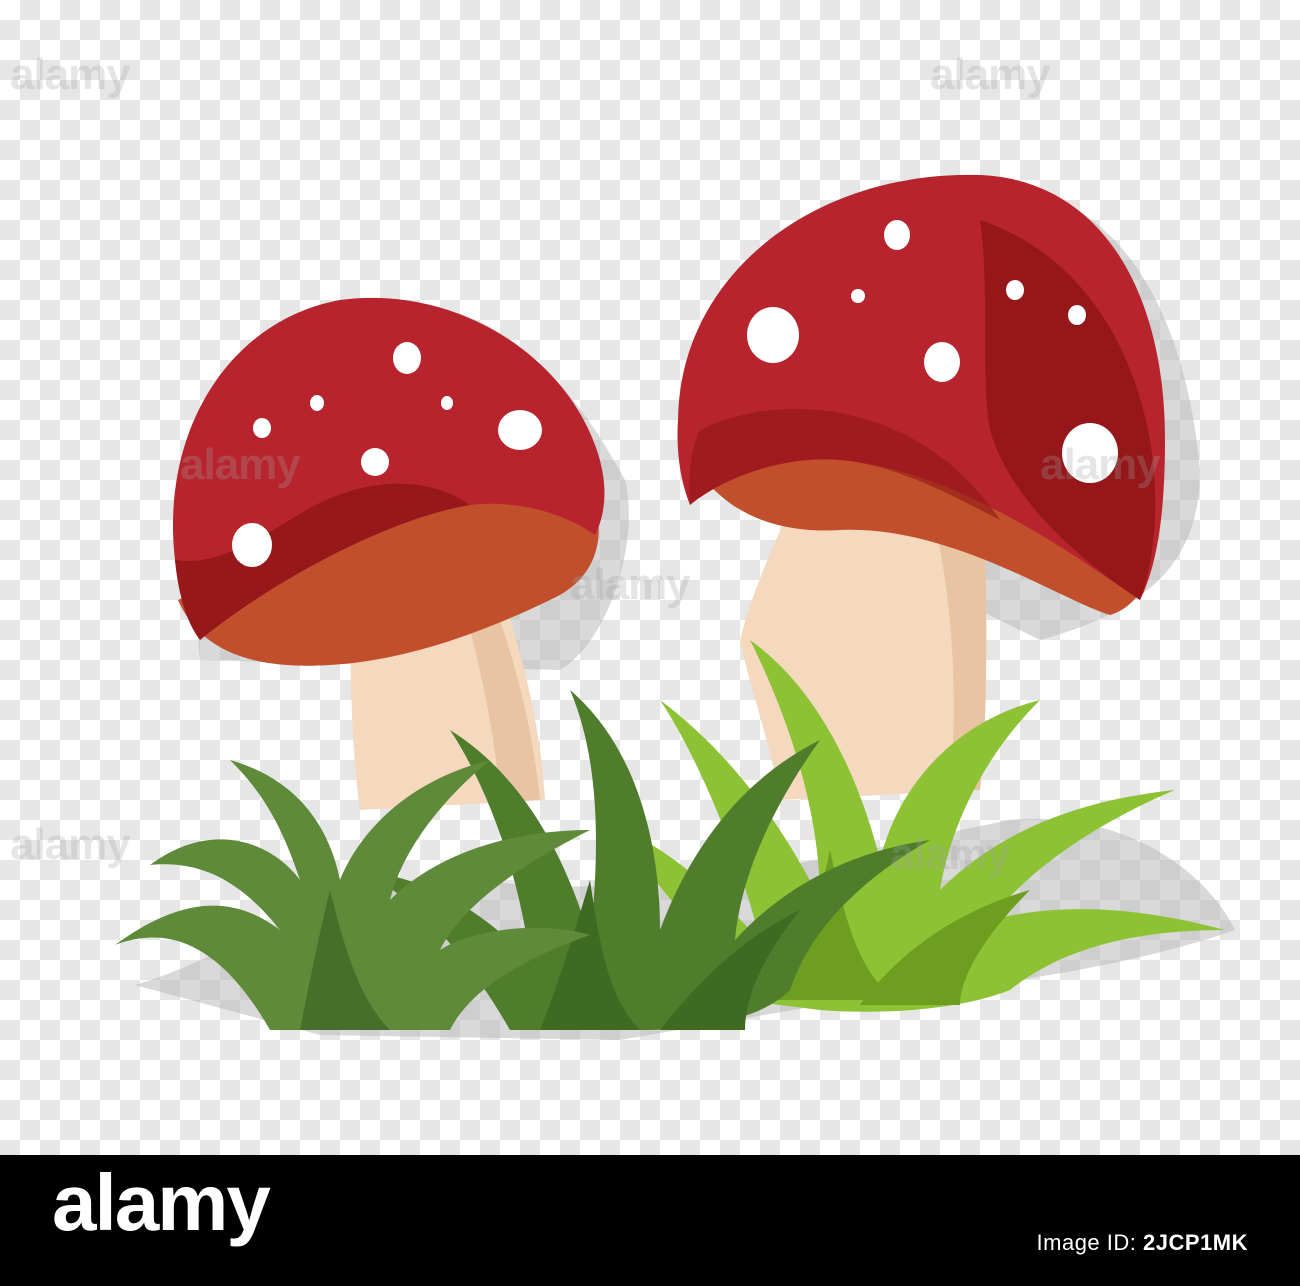 This screenshot has height=1286, width=1300. What do you see at coordinates (161, 1203) in the screenshot?
I see `brand-logo: alamy` at bounding box center [161, 1203].